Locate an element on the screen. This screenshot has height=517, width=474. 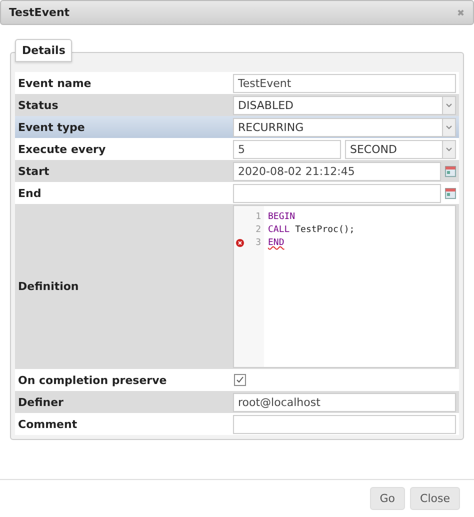
close-button: Close is located at coordinates (435, 498).